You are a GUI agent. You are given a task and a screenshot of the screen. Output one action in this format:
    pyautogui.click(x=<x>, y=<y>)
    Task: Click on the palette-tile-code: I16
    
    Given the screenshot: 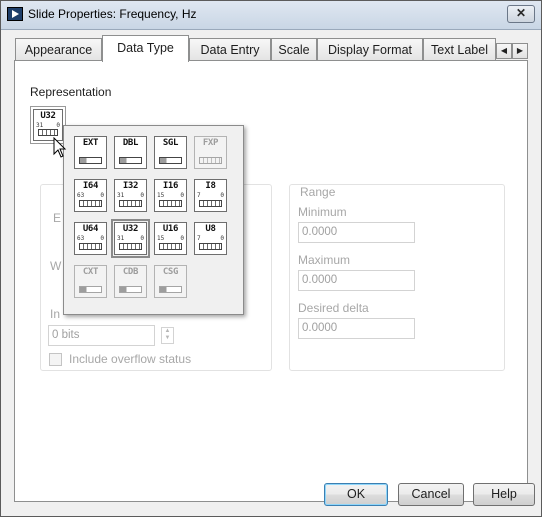 What is the action you would take?
    pyautogui.click(x=170, y=186)
    